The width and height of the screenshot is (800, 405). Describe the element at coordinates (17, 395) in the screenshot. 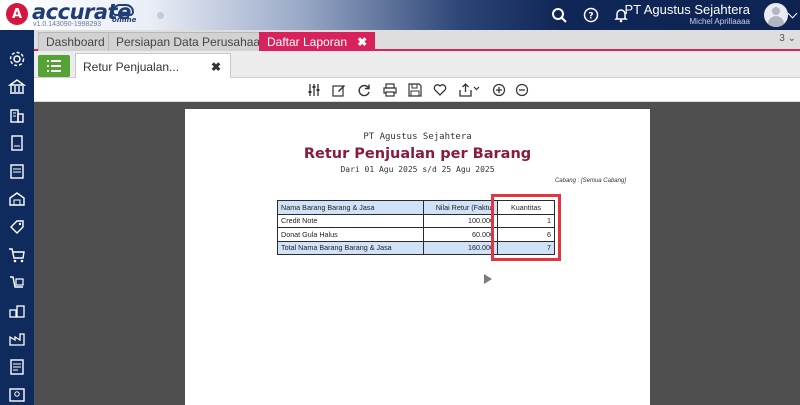

I see `contact-icon` at that location.